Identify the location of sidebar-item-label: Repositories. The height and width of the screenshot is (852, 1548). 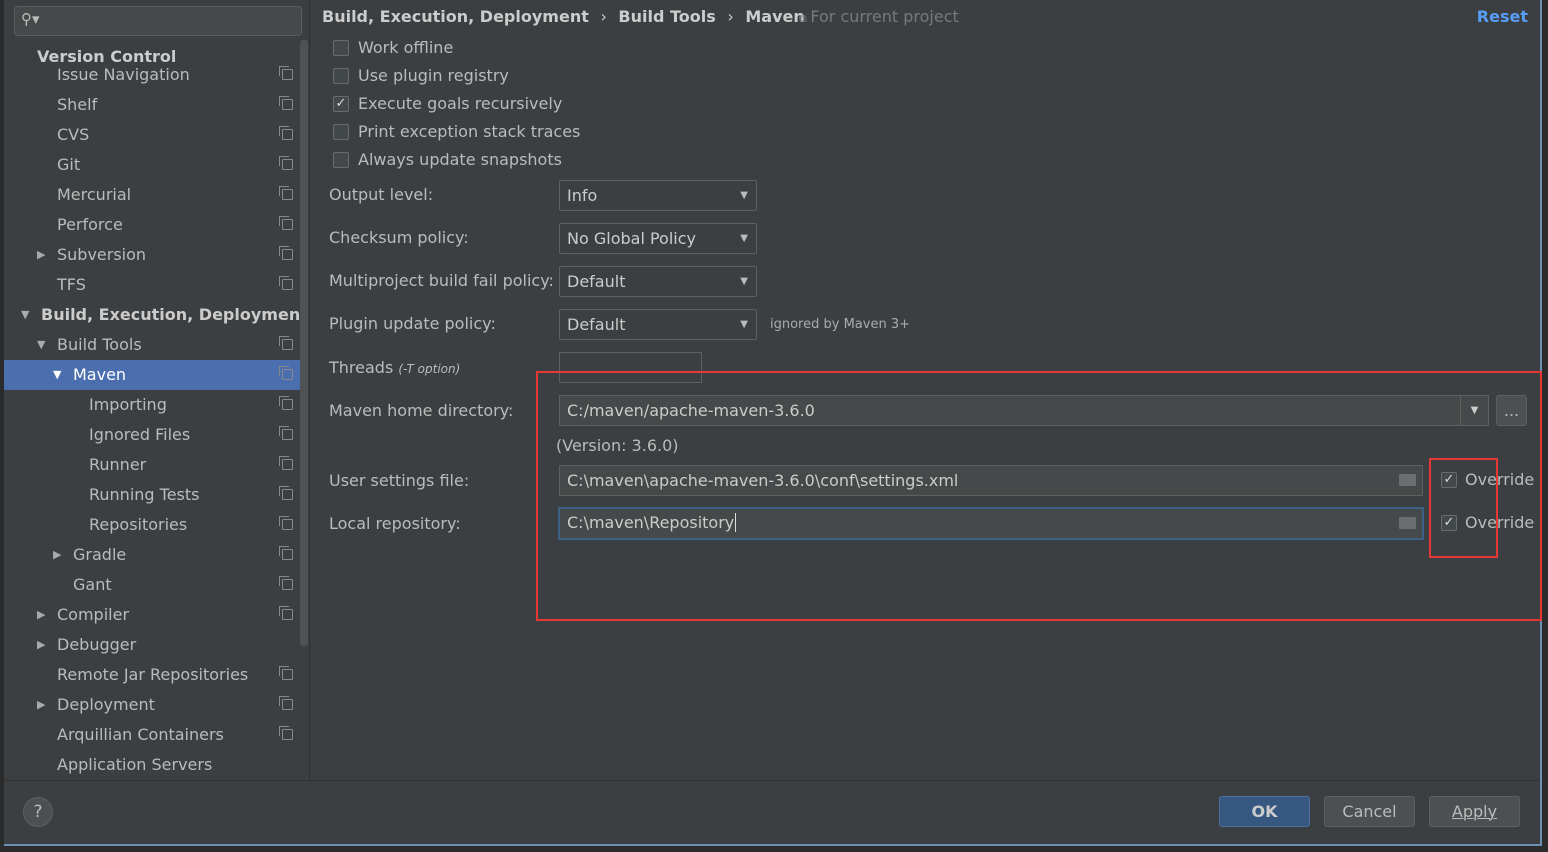
(138, 524).